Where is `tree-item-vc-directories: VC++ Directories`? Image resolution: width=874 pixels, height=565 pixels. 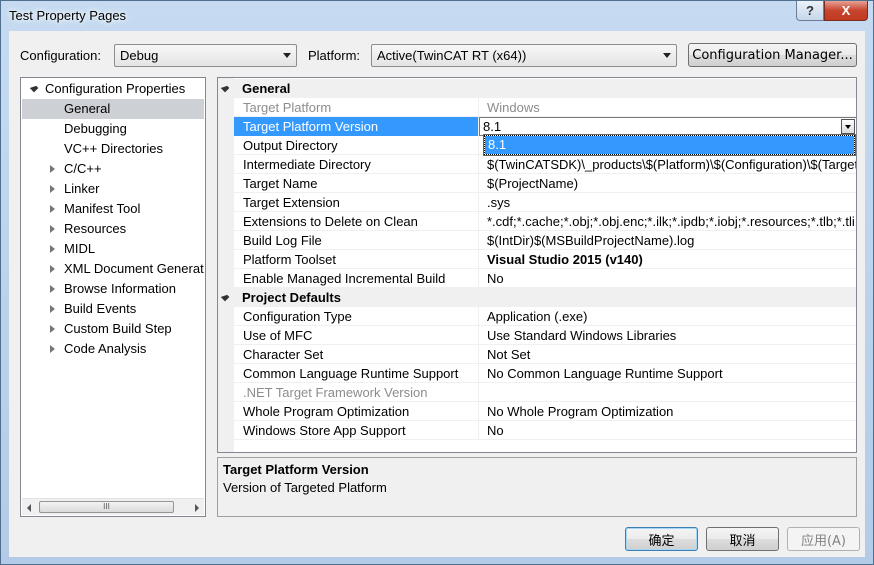 tree-item-vc-directories: VC++ Directories is located at coordinates (113, 149).